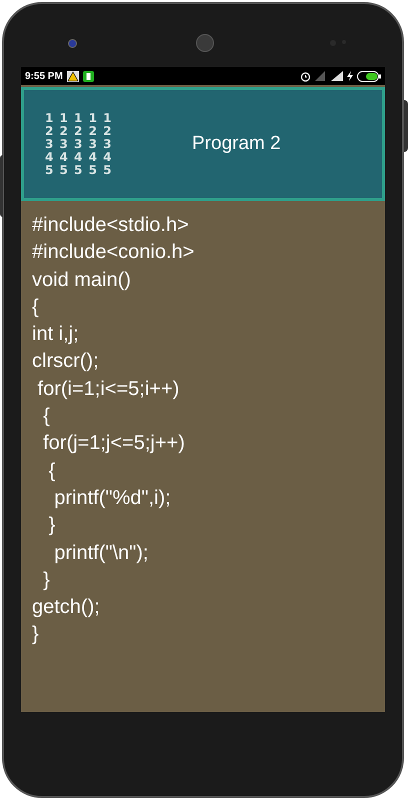  I want to click on code-line: printf("\n");, so click(101, 553).